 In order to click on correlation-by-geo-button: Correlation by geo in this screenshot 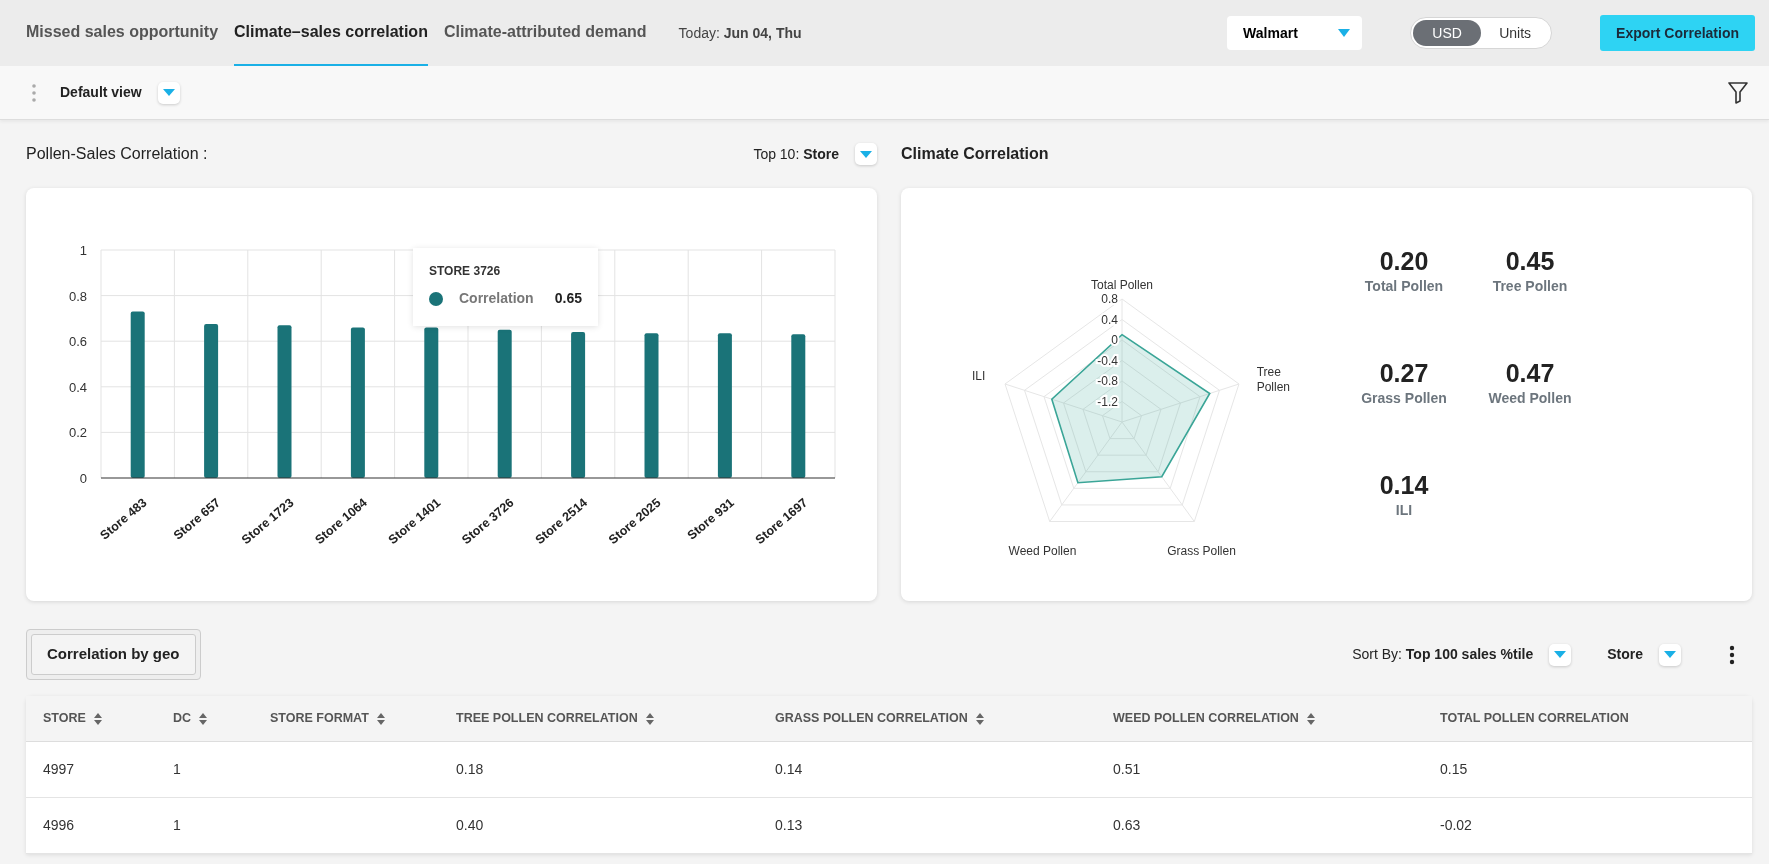, I will do `click(113, 654)`.